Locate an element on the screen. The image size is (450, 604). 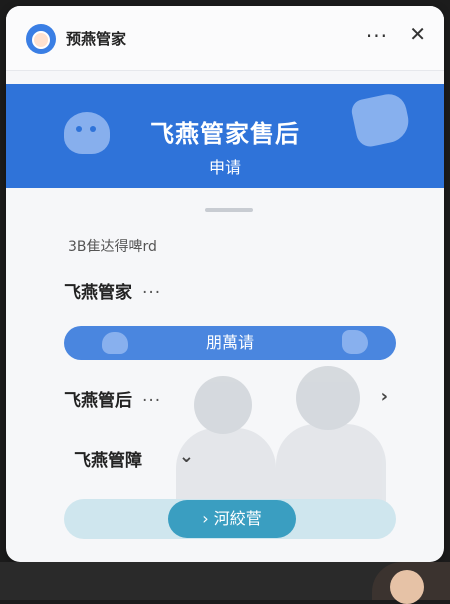
option-row-3: 飞燕管障 ⌄ is located at coordinates (134, 461).